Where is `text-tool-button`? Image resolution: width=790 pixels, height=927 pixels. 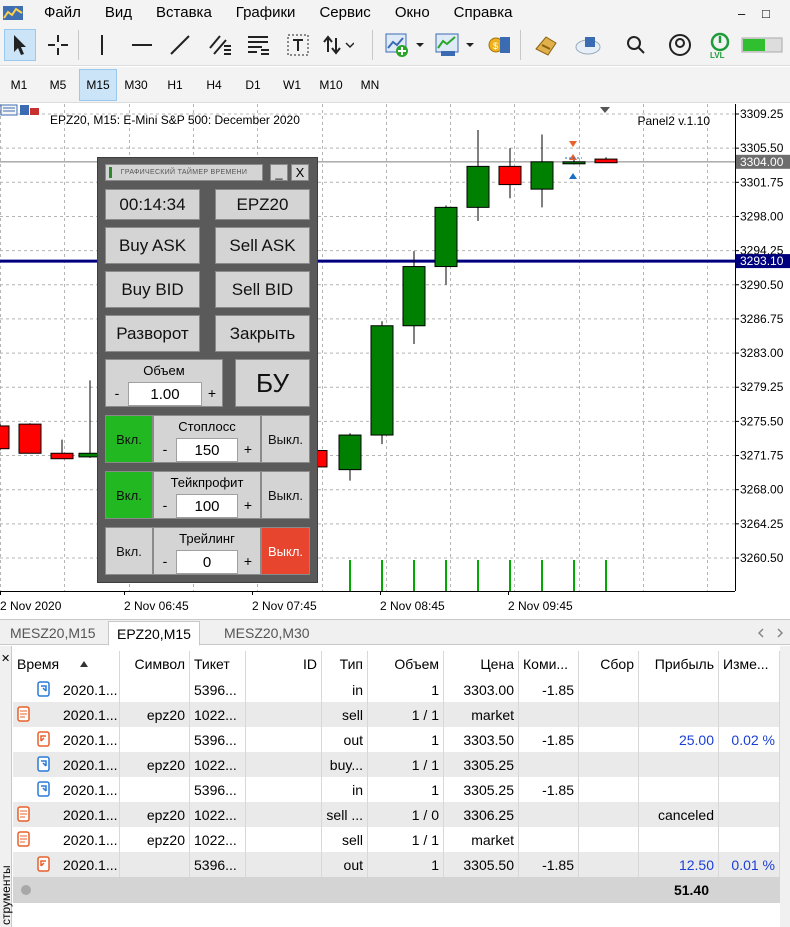
text-tool-button is located at coordinates (298, 45).